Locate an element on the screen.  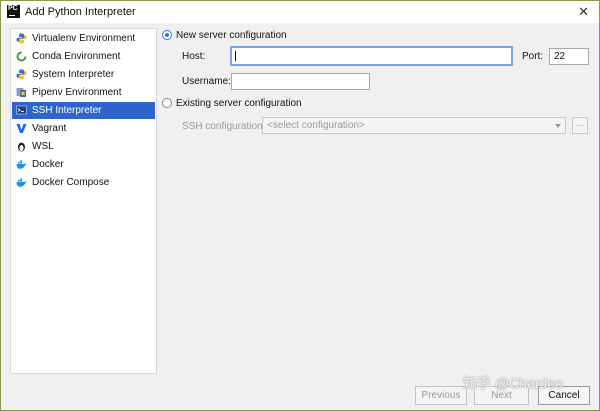
vagrant-icon is located at coordinates (21, 128).